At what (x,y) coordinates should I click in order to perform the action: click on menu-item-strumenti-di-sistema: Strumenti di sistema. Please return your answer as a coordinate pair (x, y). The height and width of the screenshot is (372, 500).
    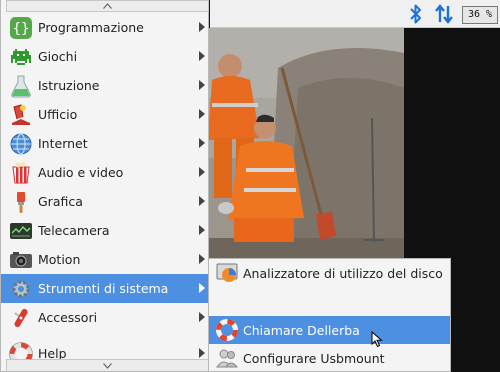
    Looking at the image, I should click on (105, 288).